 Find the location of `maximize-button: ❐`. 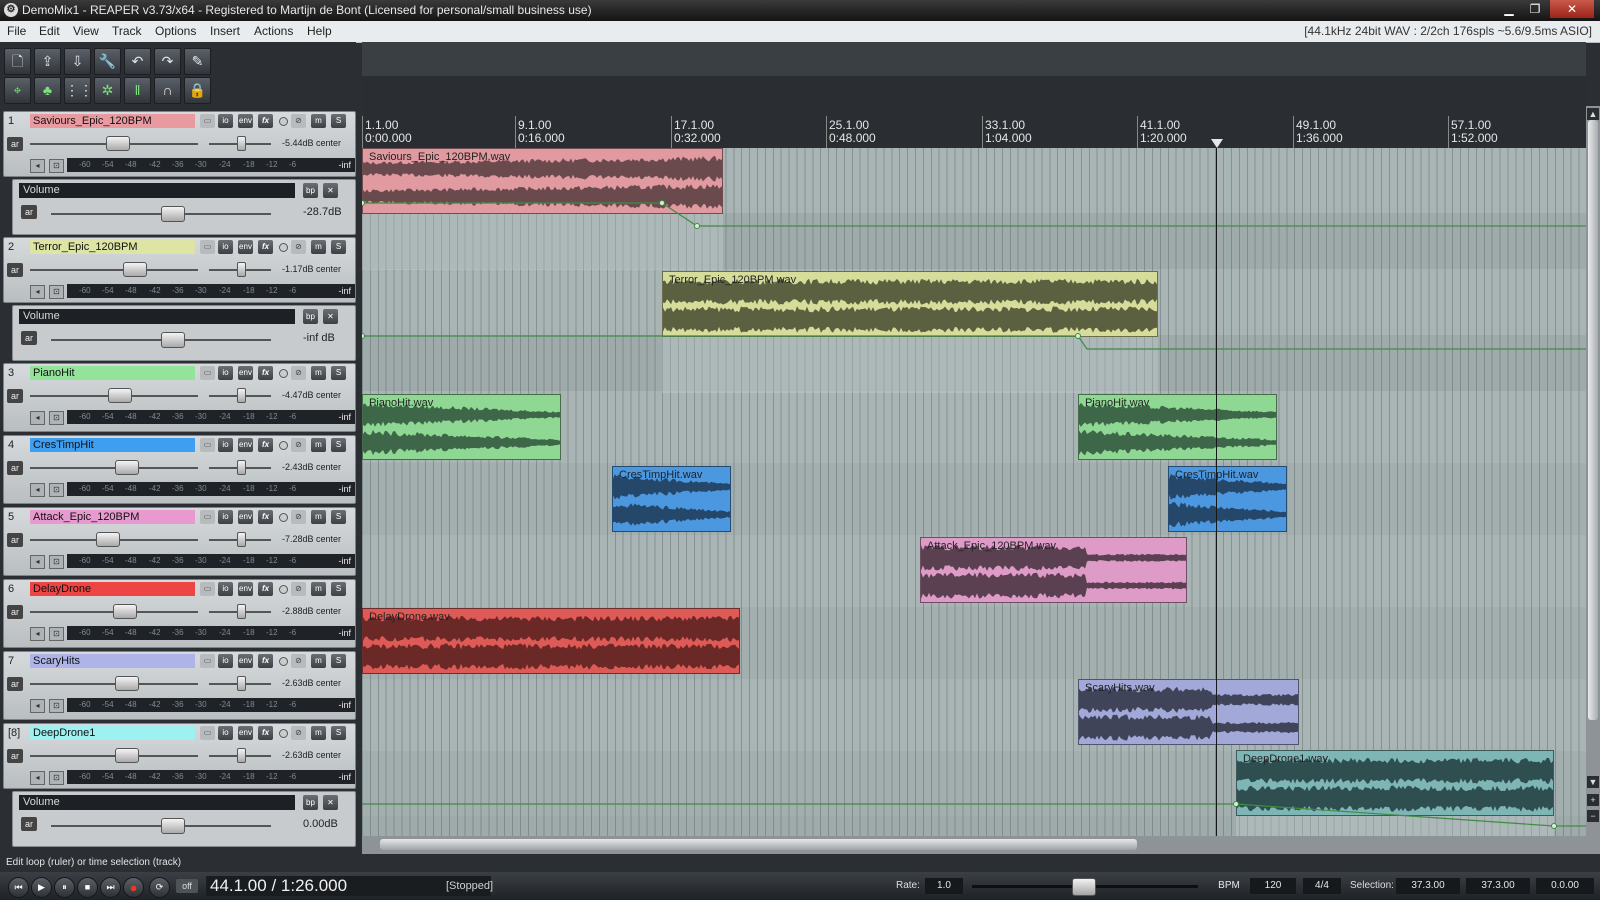

maximize-button: ❐ is located at coordinates (1535, 9).